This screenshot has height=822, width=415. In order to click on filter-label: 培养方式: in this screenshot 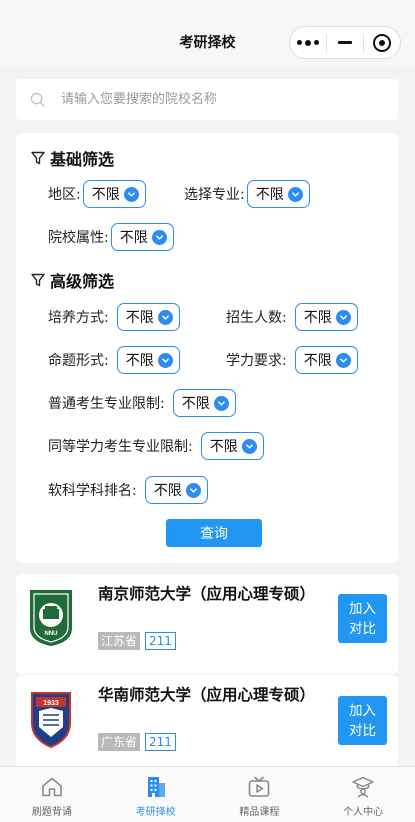, I will do `click(78, 318)`.